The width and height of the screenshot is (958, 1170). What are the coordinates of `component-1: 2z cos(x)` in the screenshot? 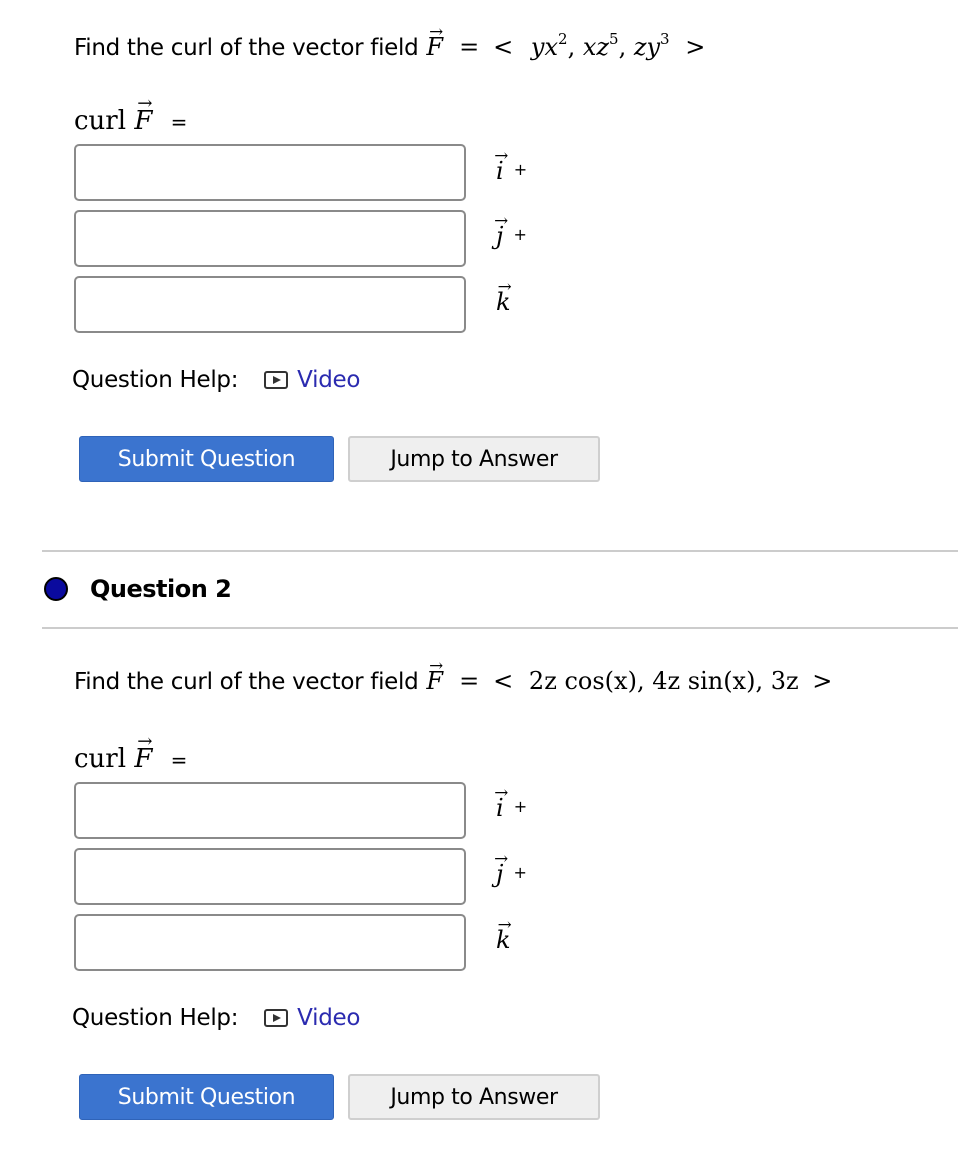 It's located at (582, 681).